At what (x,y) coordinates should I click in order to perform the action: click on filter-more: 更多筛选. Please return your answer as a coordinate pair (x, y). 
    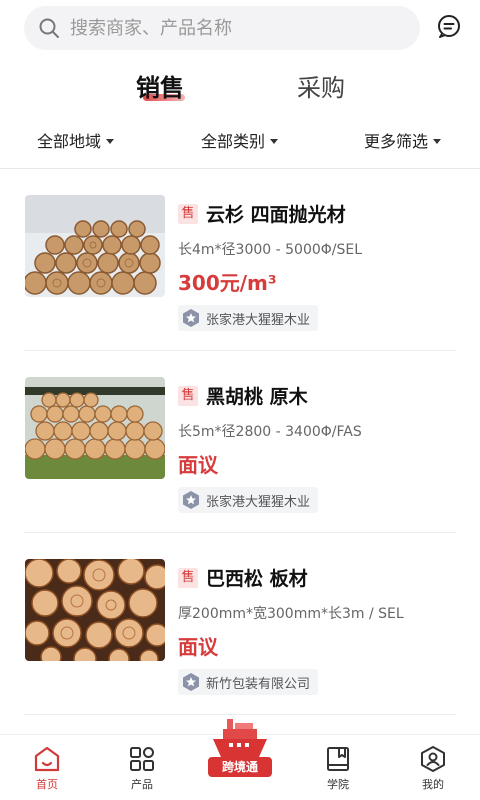
    Looking at the image, I should click on (403, 140).